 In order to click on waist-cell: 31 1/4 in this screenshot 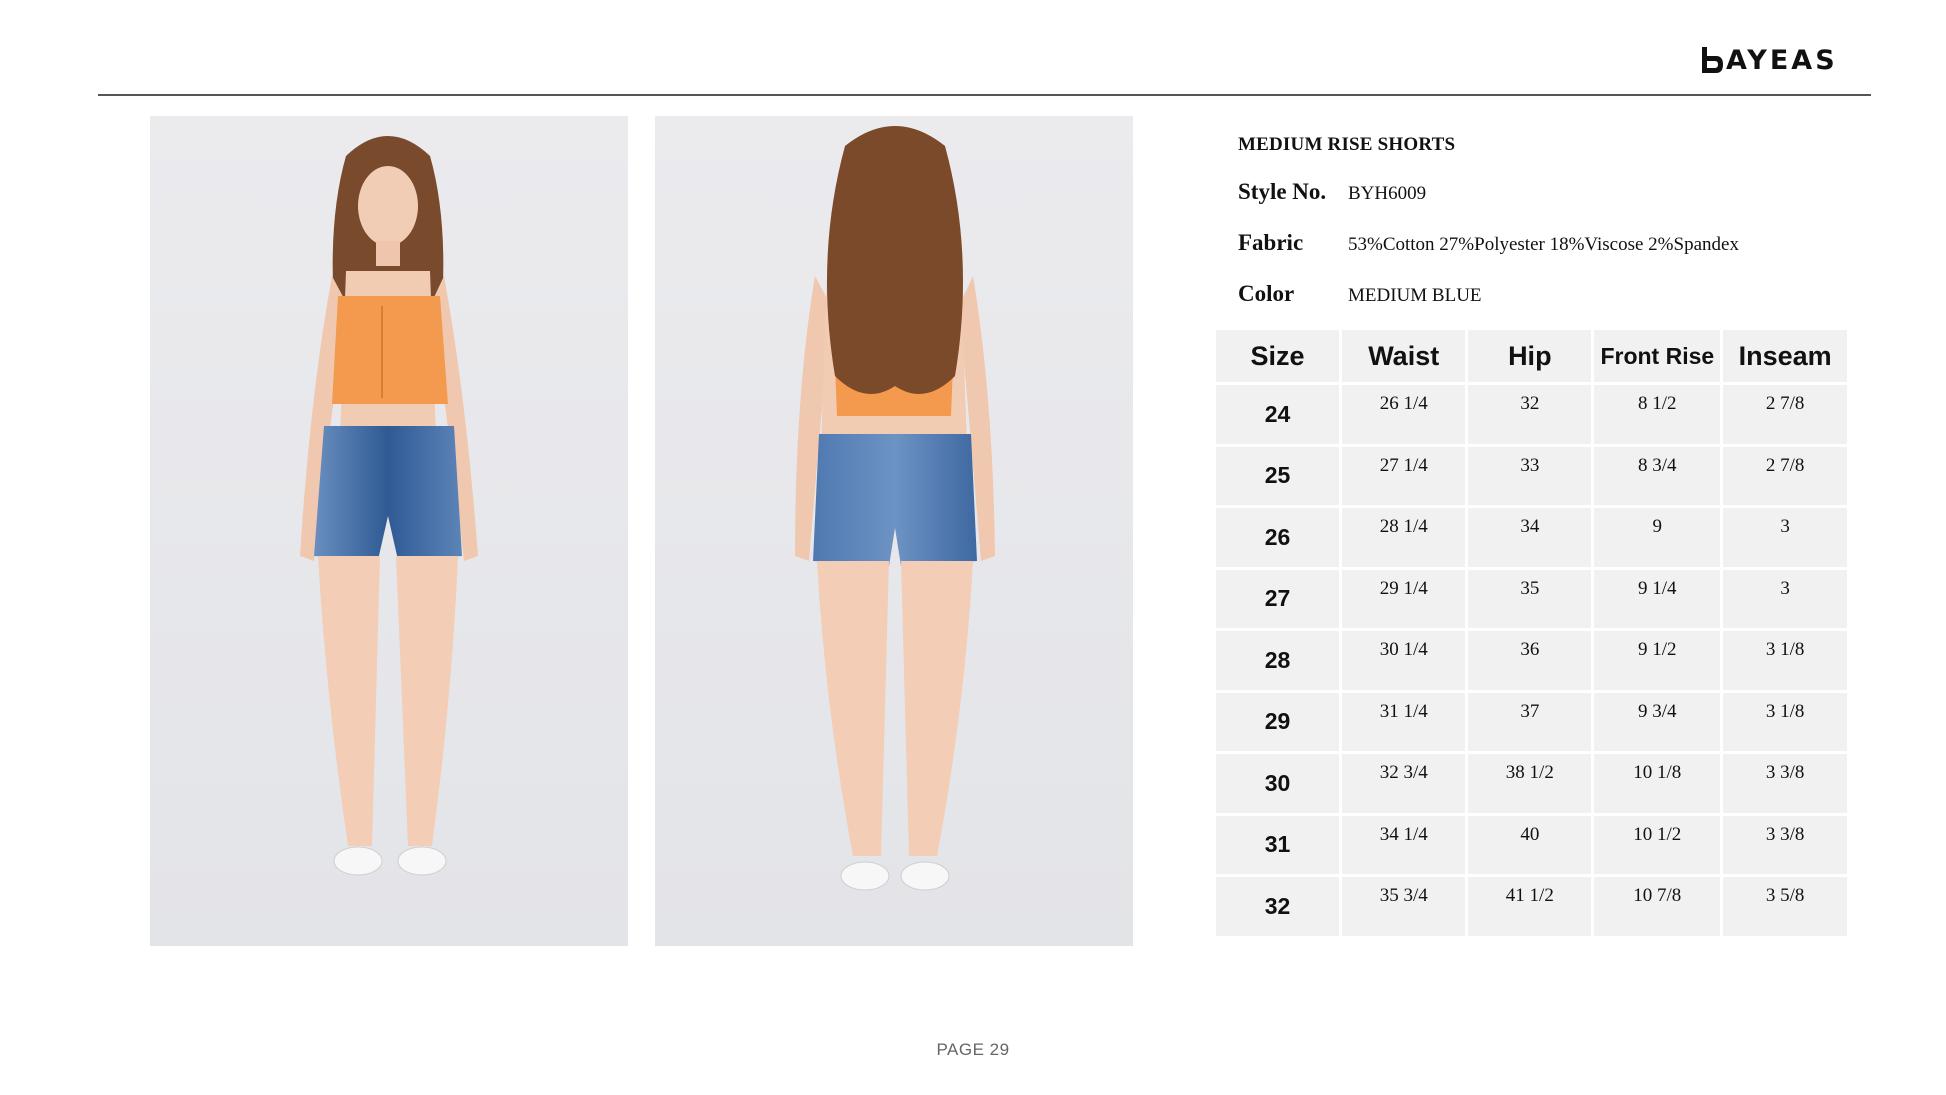, I will do `click(1404, 721)`.